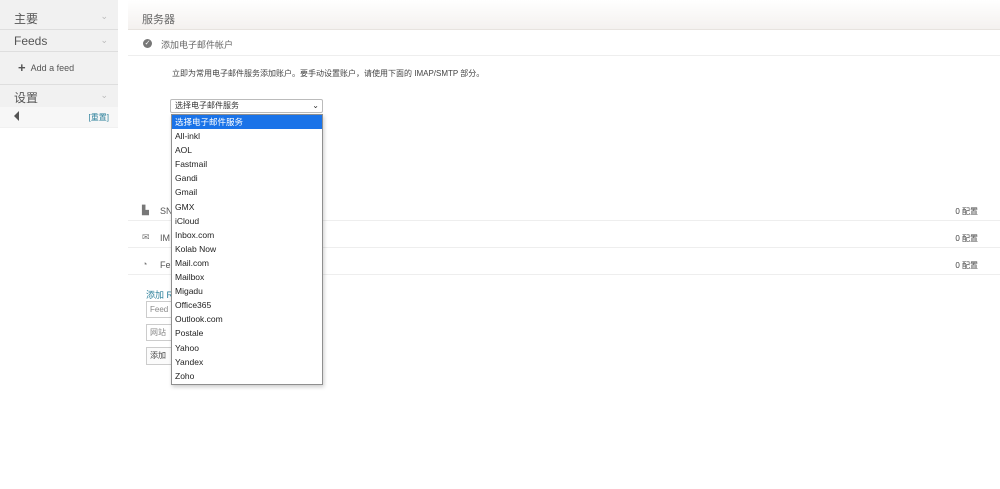 The width and height of the screenshot is (1000, 489). I want to click on dropdown-option: 选择电子邮件服务, so click(247, 122).